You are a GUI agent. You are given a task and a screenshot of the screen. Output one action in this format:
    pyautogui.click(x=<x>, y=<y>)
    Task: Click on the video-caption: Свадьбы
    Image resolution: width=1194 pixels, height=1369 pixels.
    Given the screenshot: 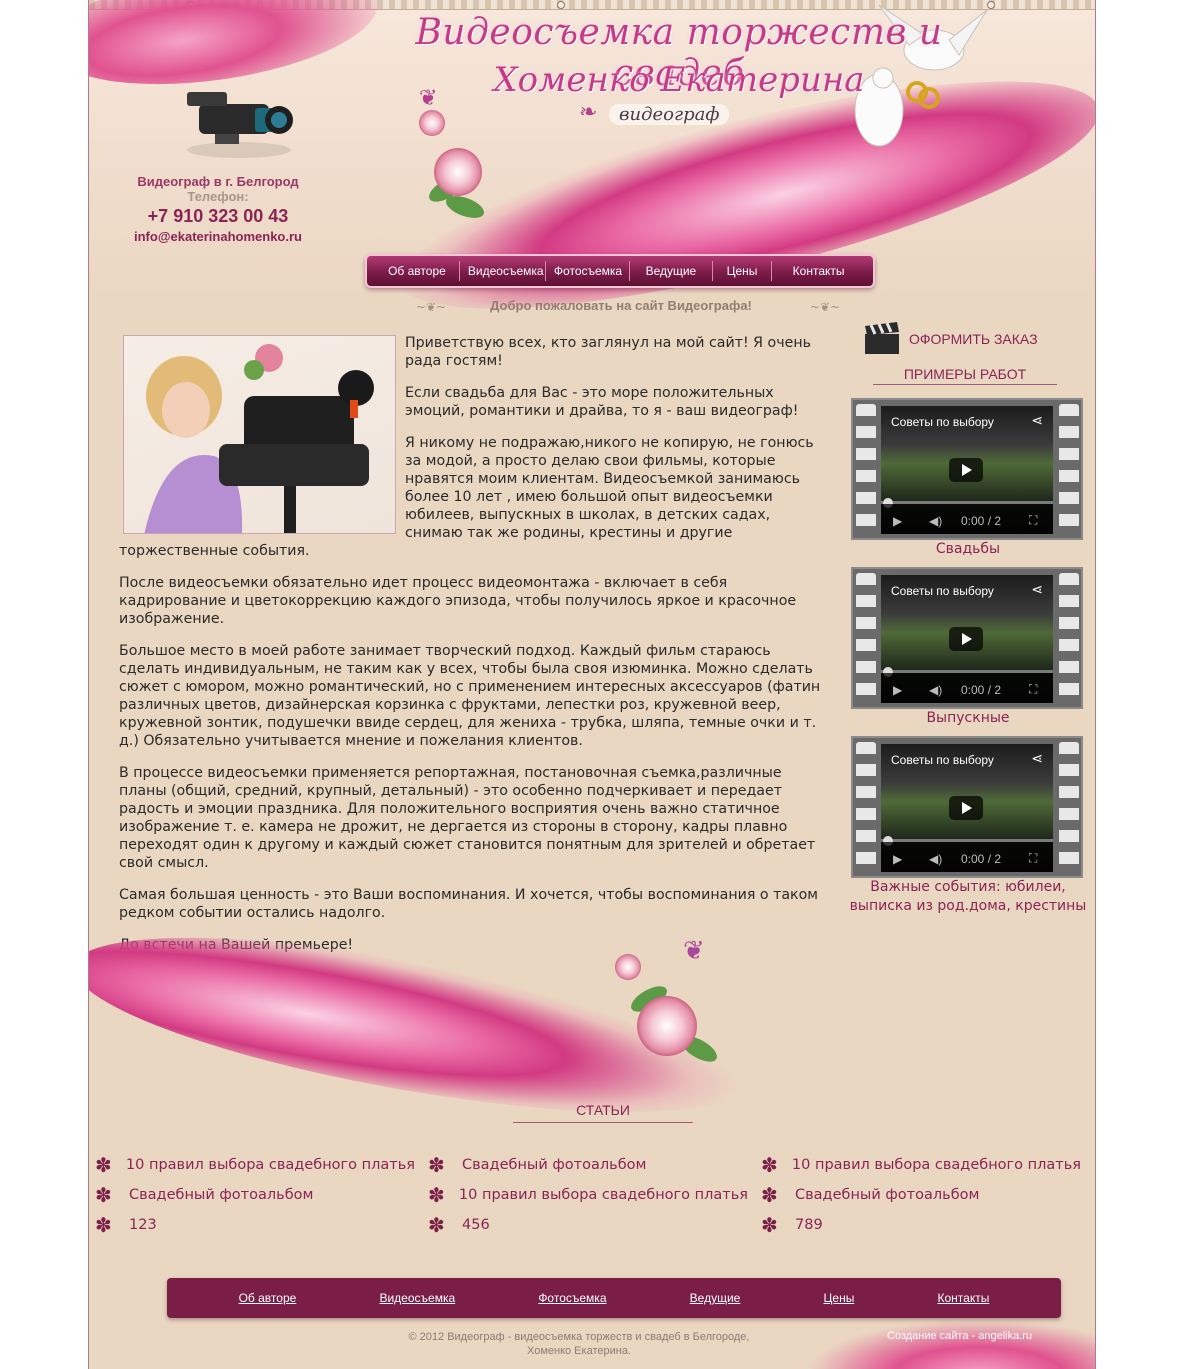 What is the action you would take?
    pyautogui.click(x=967, y=549)
    